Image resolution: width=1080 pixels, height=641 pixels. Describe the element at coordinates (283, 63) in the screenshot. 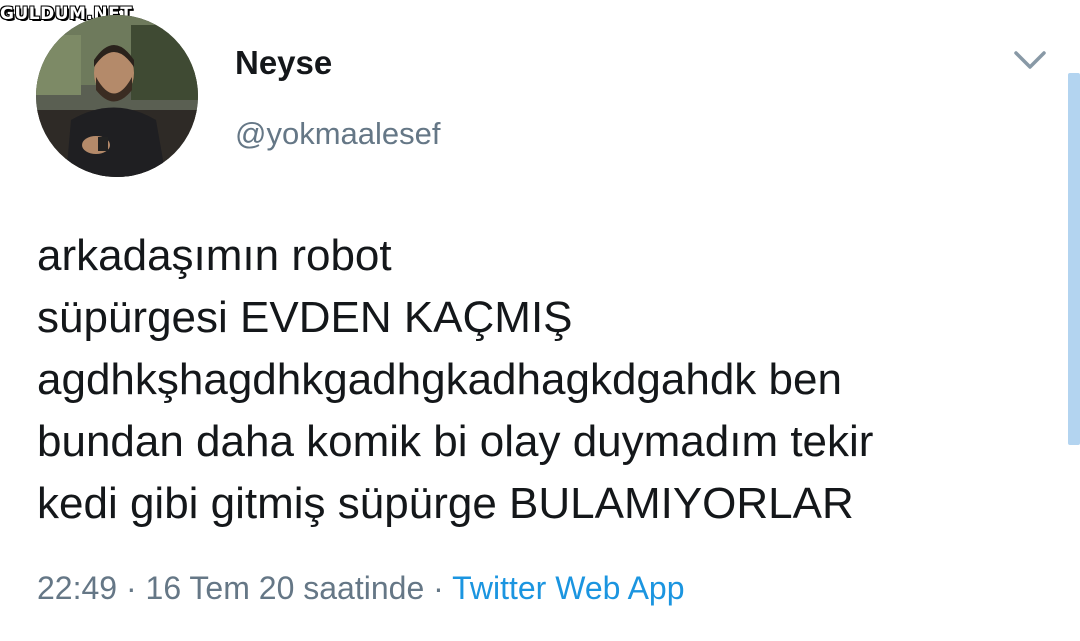

I see `display-name: Neyse` at that location.